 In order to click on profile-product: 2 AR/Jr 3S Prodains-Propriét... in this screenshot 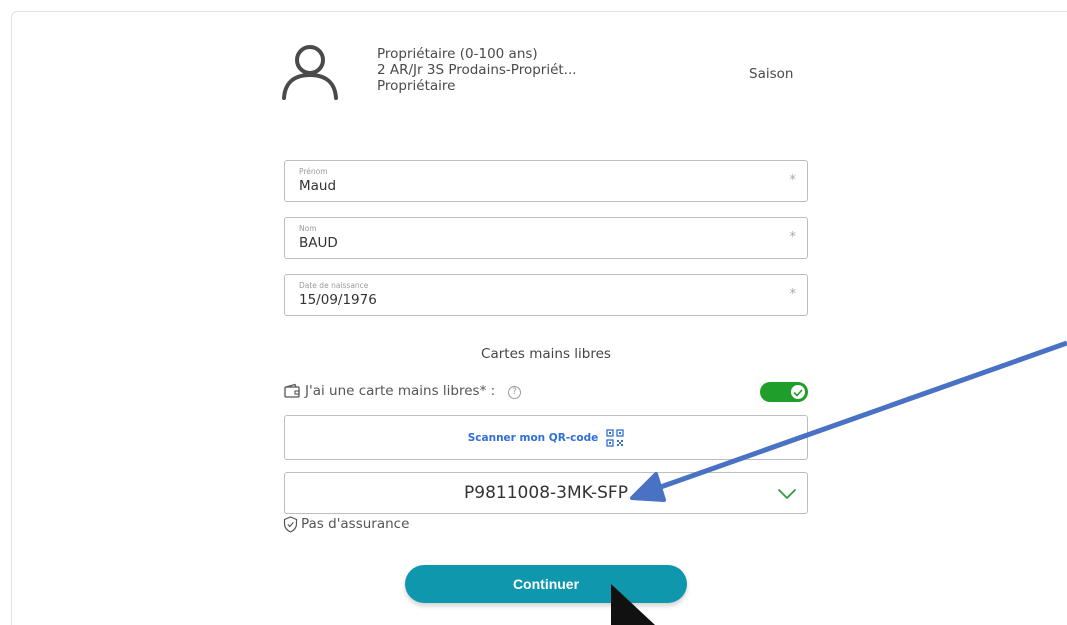, I will do `click(477, 70)`.